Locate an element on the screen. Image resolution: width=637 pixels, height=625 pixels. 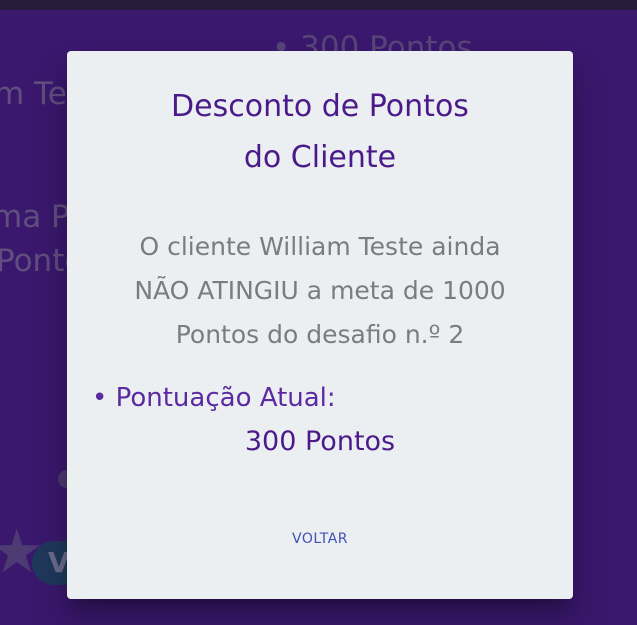
current-score-label: • Pontuação Atual: is located at coordinates (214, 398).